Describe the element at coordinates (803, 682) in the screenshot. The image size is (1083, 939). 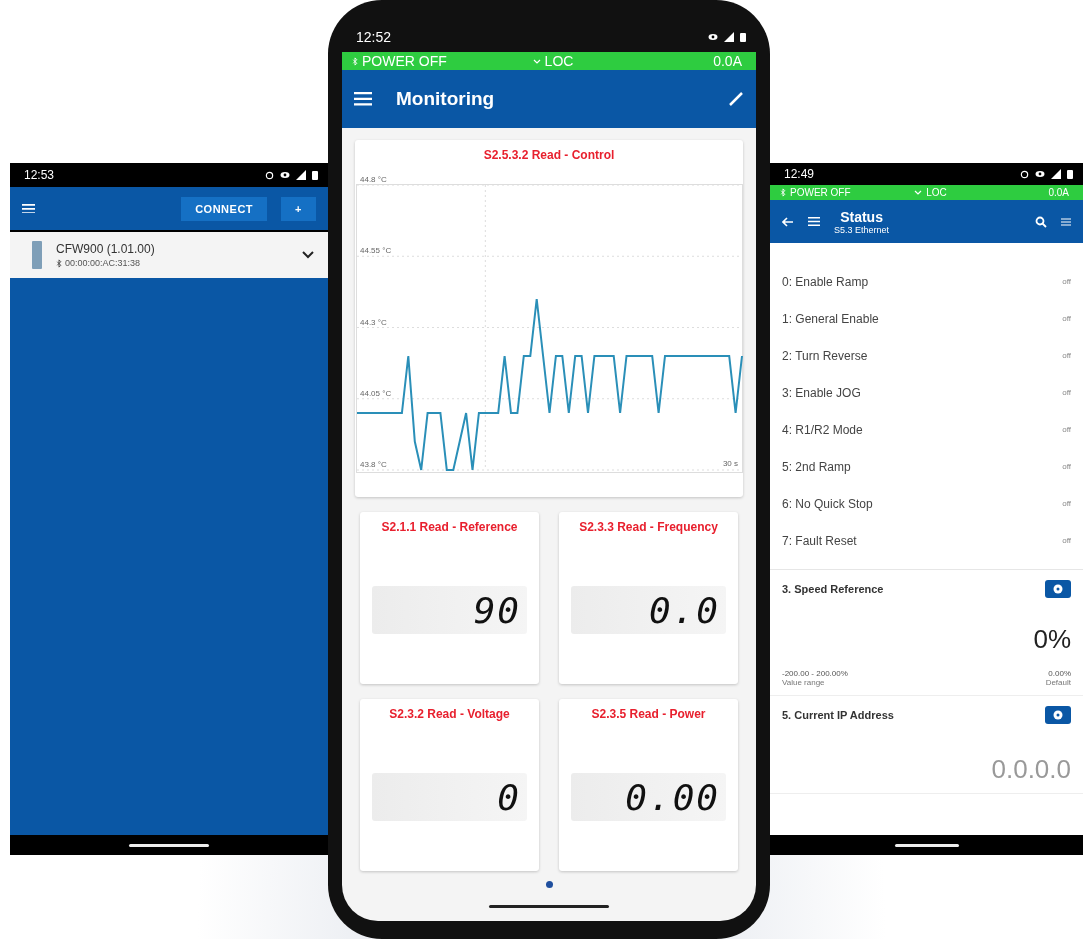
I see `range-label: Value range` at that location.